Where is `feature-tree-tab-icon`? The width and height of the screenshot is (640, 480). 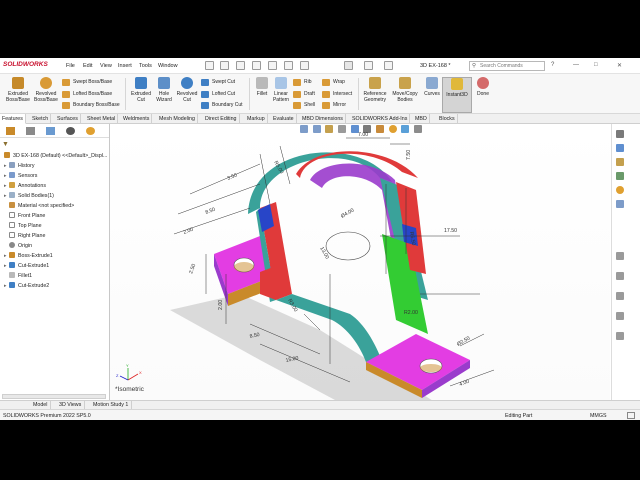
feature-tree-tab-icon is located at coordinates (10, 131).